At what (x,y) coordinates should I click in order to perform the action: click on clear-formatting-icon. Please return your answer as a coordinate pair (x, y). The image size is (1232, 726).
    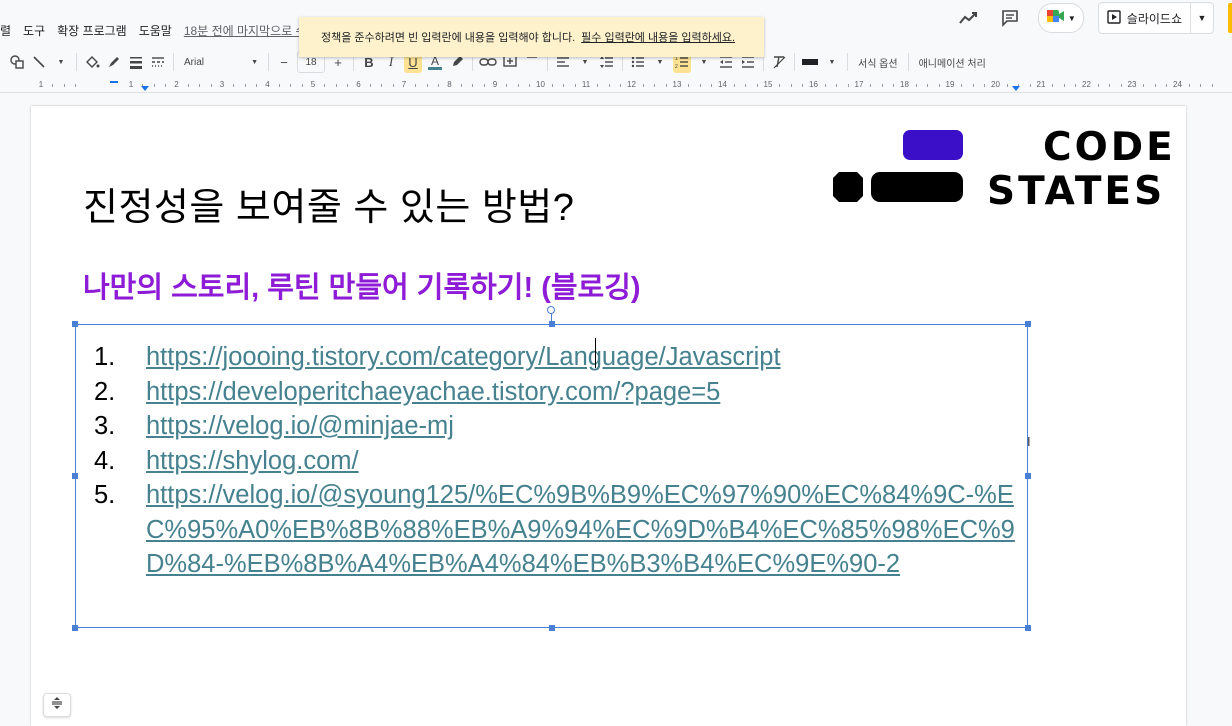
    Looking at the image, I should click on (779, 62).